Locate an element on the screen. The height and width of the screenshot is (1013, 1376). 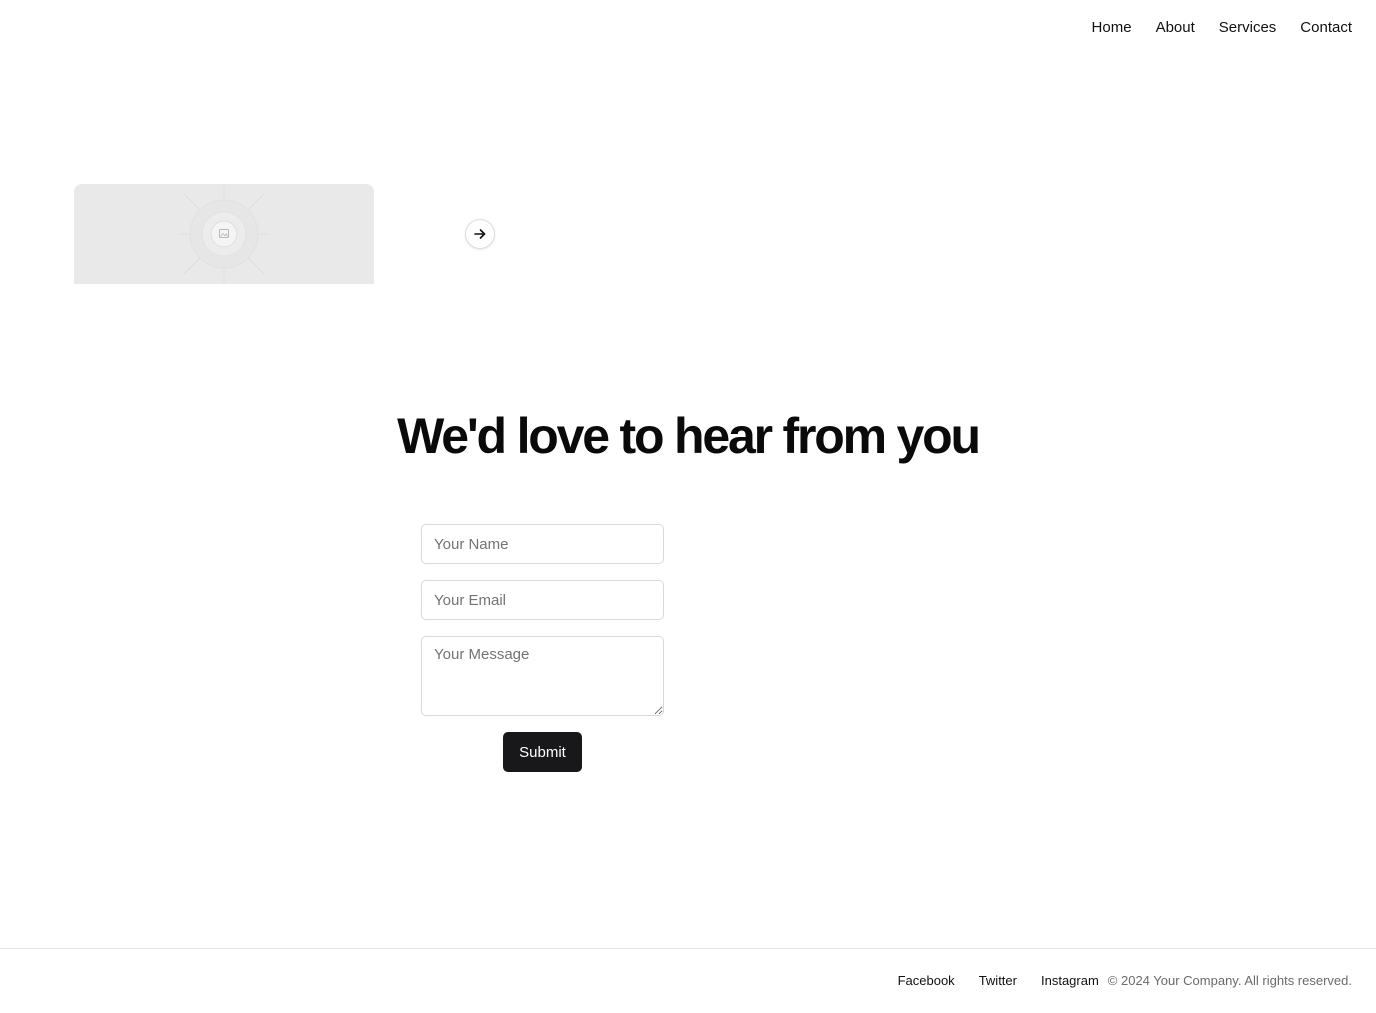
nav-home-link: Home is located at coordinates (1112, 28).